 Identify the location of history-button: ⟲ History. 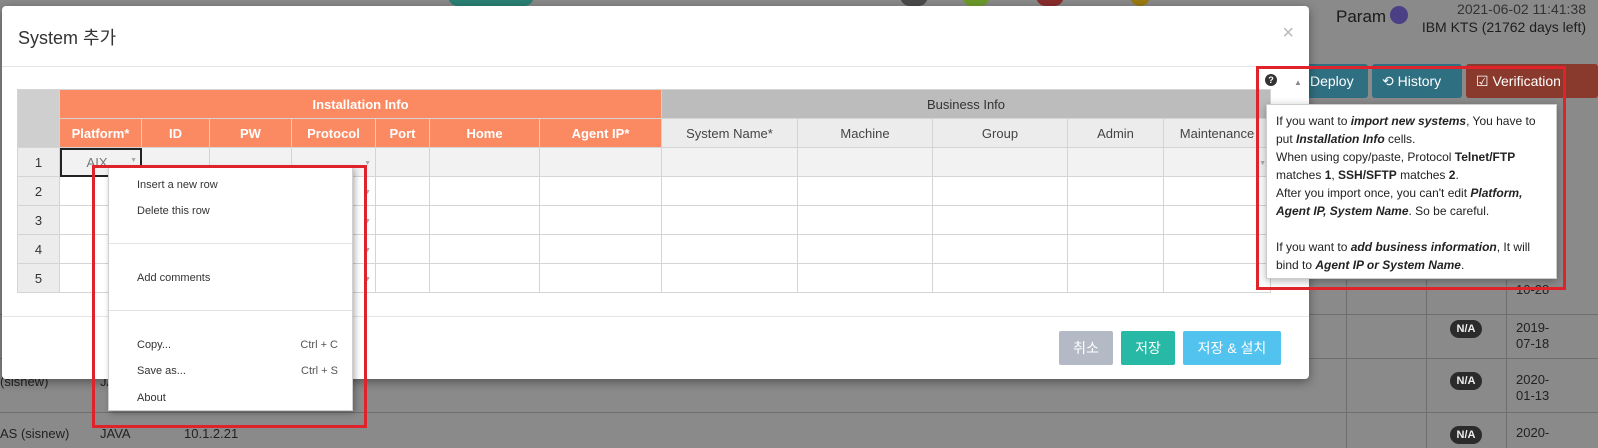
(1417, 81).